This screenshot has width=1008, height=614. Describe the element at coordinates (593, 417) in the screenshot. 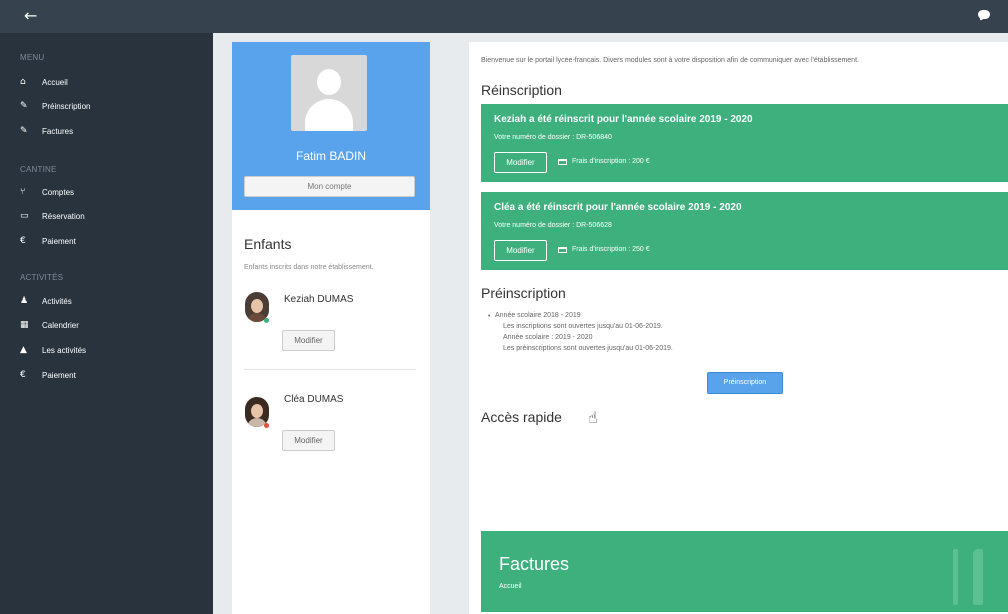

I see `hand-cursor-icon: ☝` at that location.